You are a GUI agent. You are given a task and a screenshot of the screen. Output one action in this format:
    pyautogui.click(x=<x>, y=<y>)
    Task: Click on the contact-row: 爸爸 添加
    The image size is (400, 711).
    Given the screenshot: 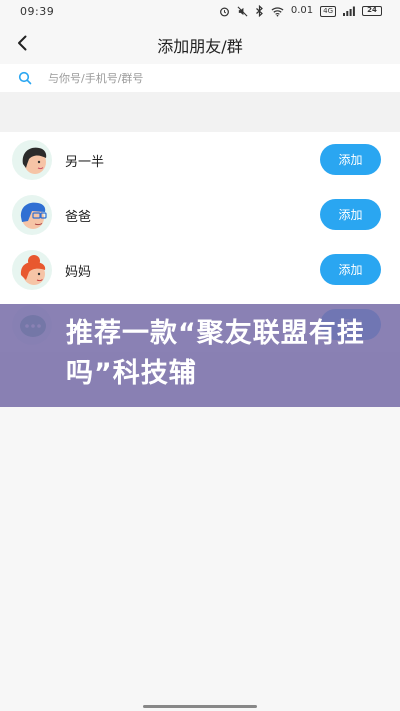 What is the action you would take?
    pyautogui.click(x=200, y=214)
    